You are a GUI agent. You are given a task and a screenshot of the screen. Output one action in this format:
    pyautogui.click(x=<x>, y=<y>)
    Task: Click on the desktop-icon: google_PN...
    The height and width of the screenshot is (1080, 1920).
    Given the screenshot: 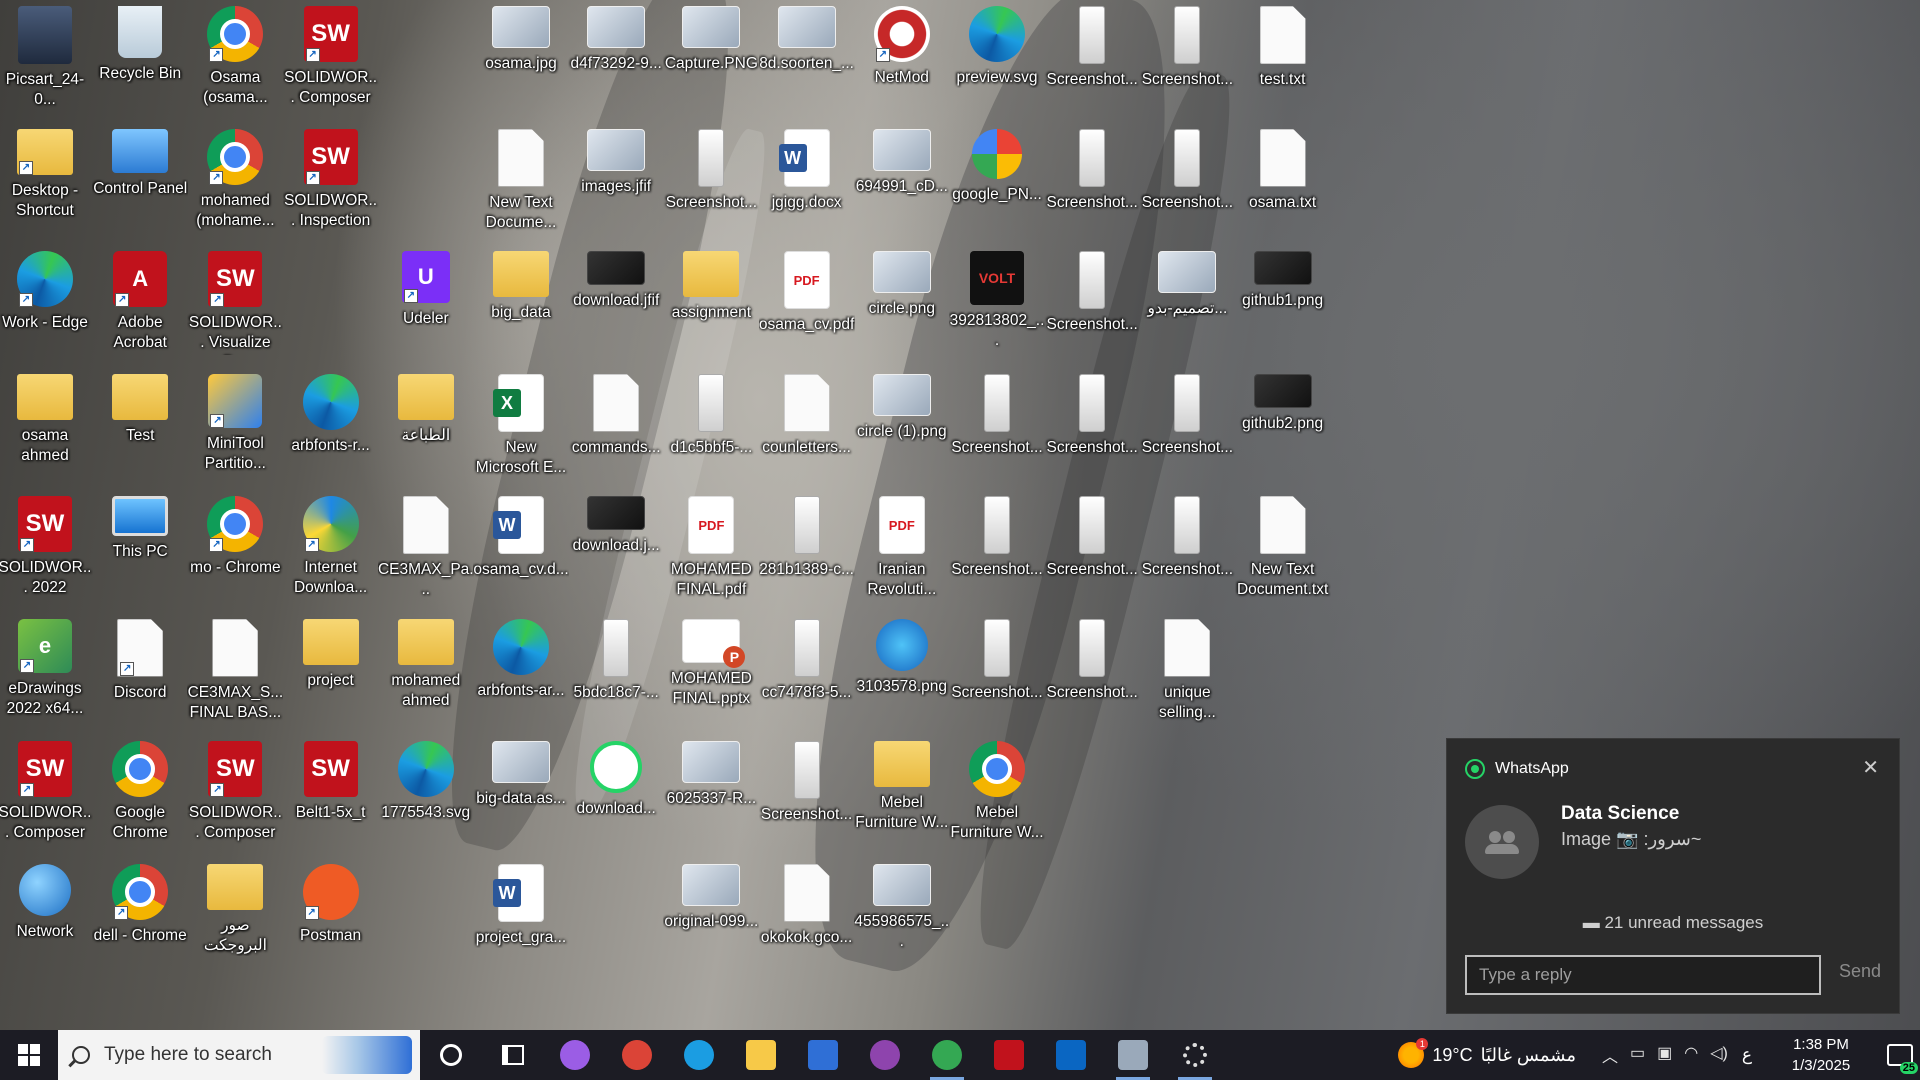 What is the action you would take?
    pyautogui.click(x=997, y=182)
    